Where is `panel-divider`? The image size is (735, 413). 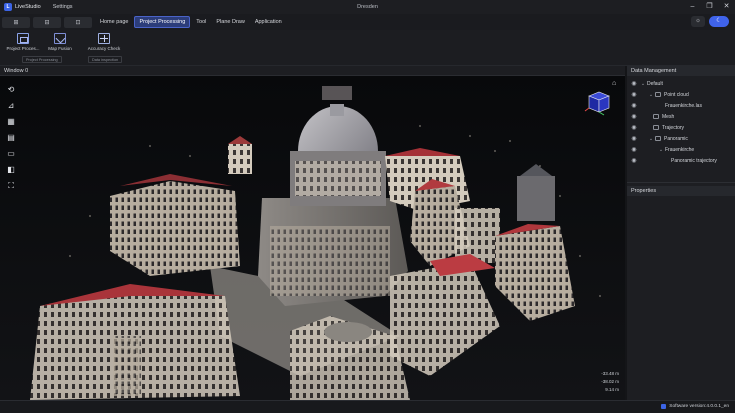
panel-divider is located at coordinates (681, 182).